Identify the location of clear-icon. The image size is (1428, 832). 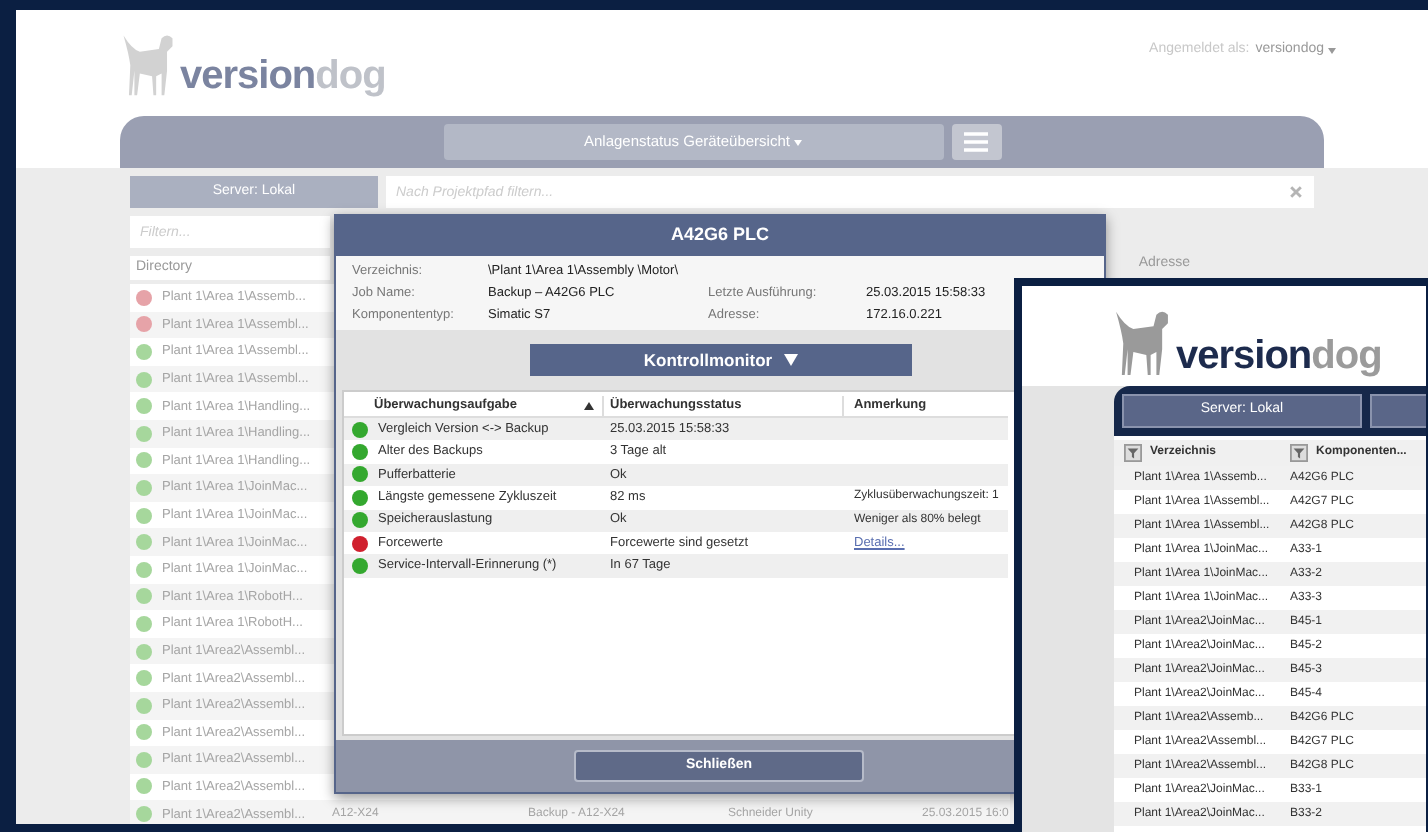
(1296, 192).